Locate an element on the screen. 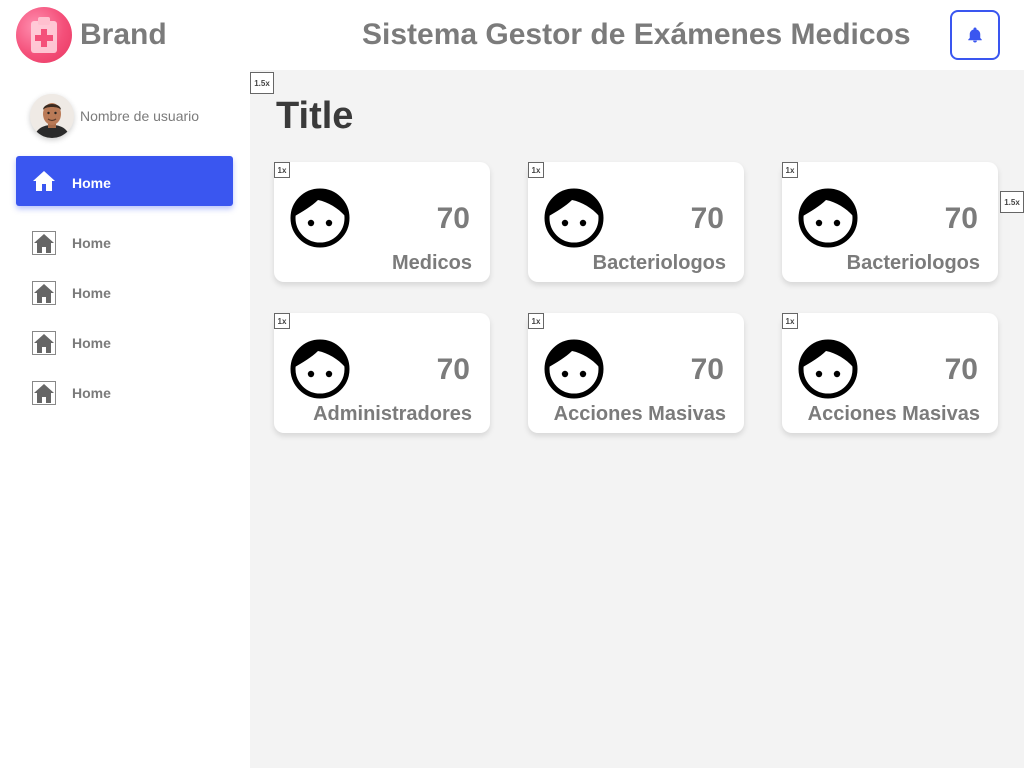  brand-name: Brand is located at coordinates (123, 35).